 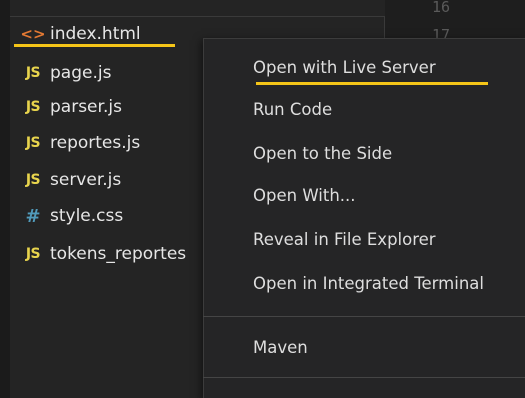 What do you see at coordinates (280, 347) in the screenshot?
I see `menu-item-maven: Maven` at bounding box center [280, 347].